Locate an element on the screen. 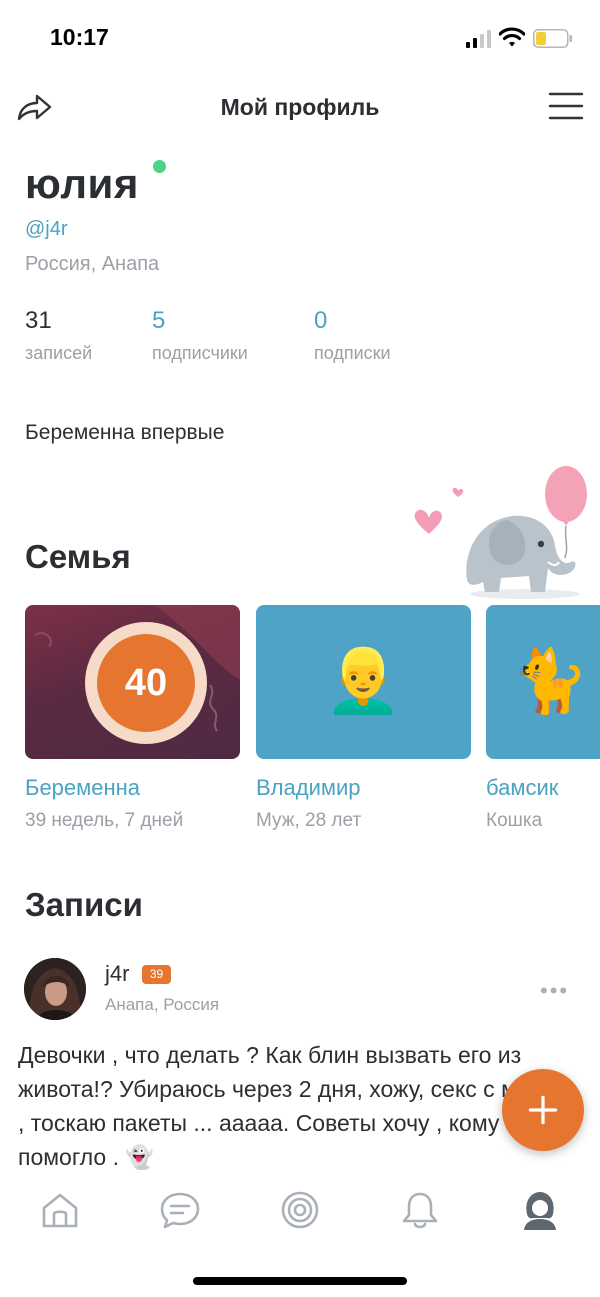 Image resolution: width=600 pixels, height=1297 pixels. stat-followers-label: подписчики is located at coordinates (200, 353).